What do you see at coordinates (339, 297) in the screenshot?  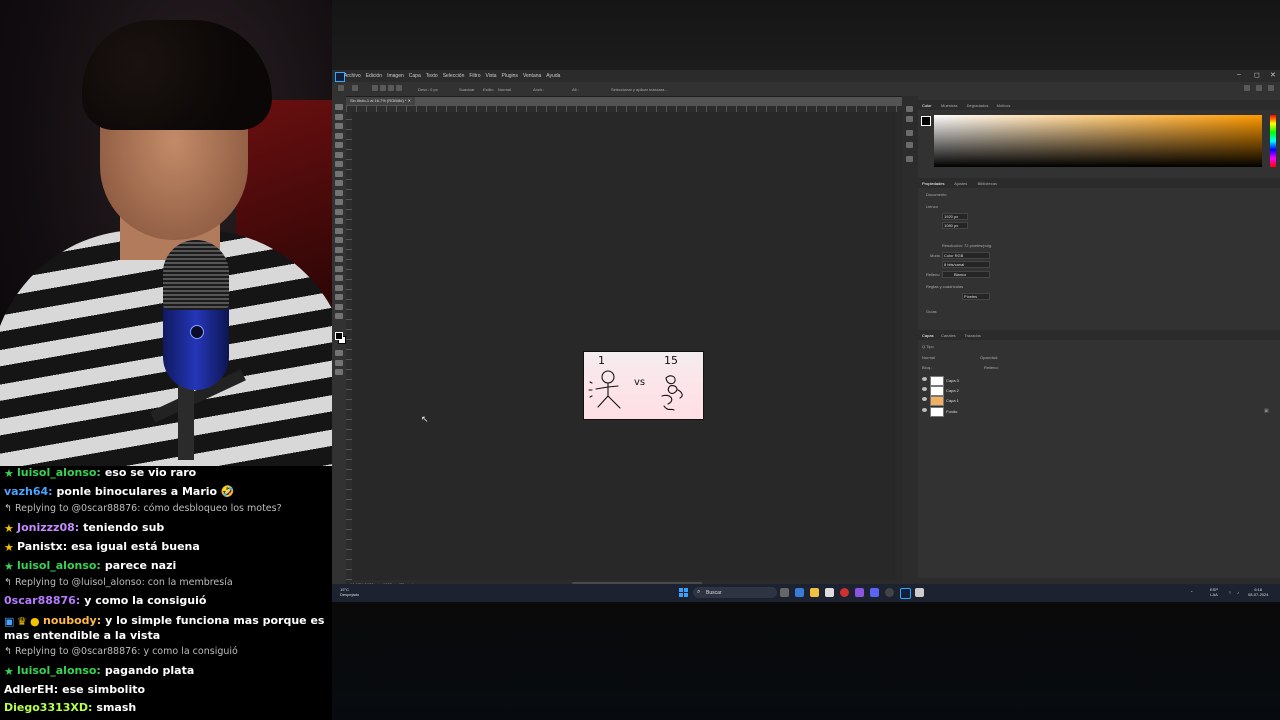 I see `hand-tool-icon` at bounding box center [339, 297].